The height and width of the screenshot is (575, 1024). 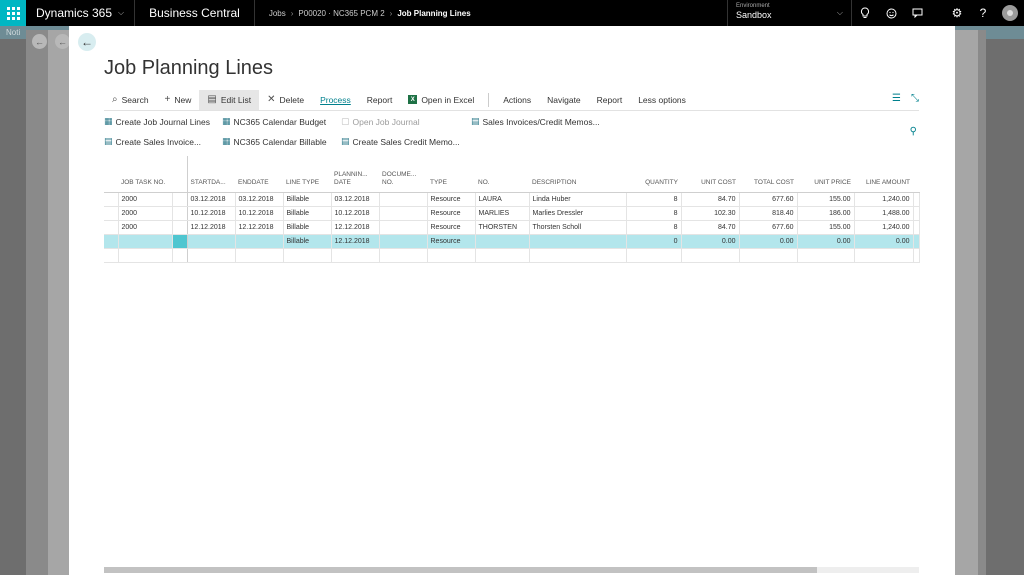 I want to click on chat-icon, so click(x=917, y=13).